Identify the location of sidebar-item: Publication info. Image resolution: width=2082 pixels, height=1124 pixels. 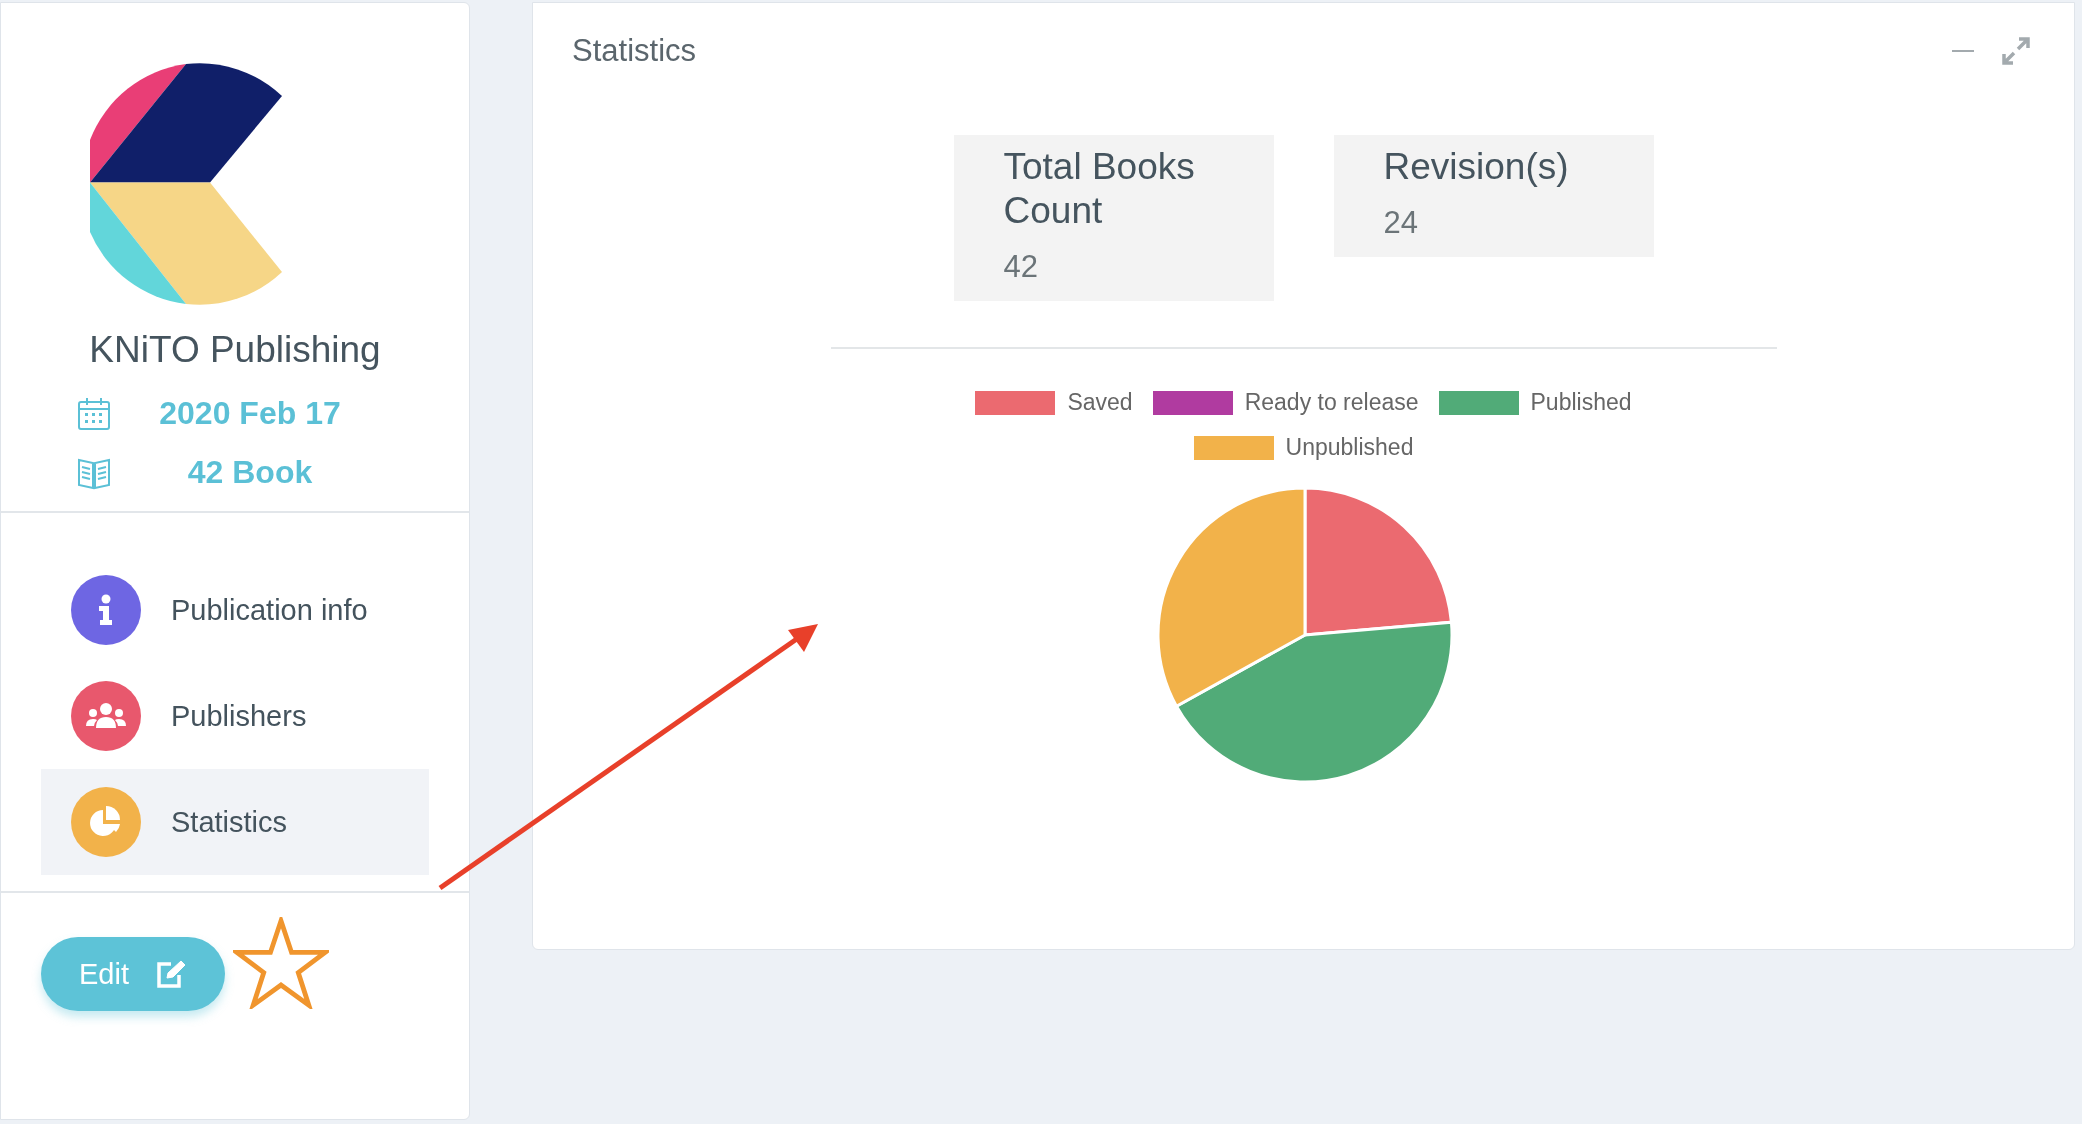
(235, 610).